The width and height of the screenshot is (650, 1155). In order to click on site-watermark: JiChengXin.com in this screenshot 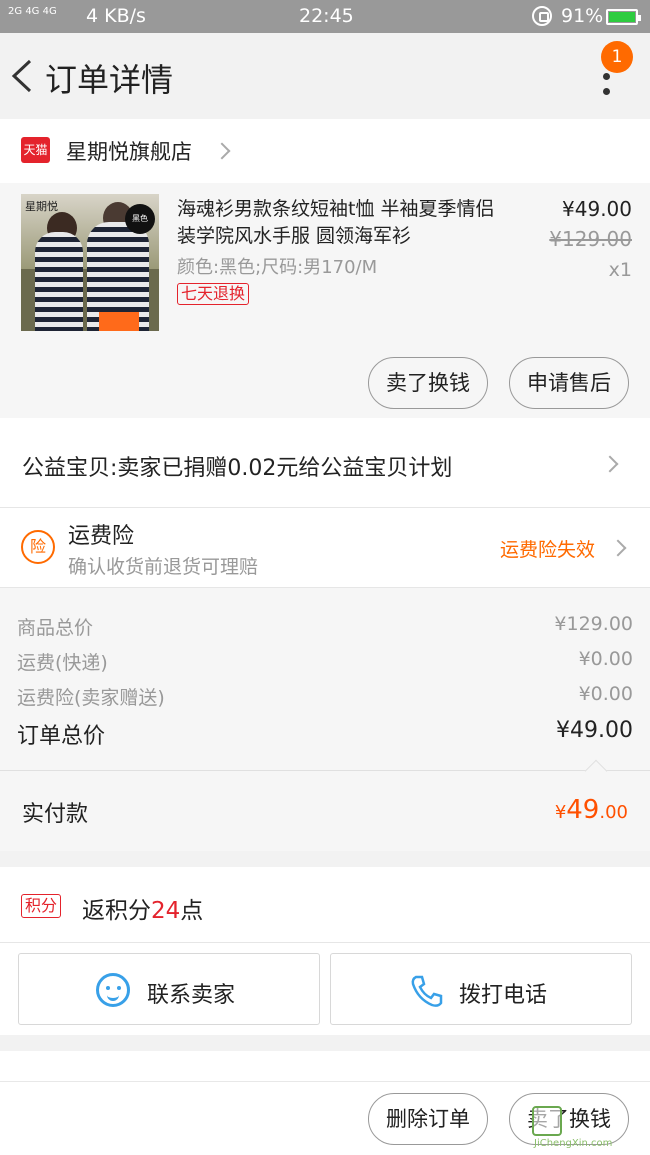, I will do `click(591, 1128)`.